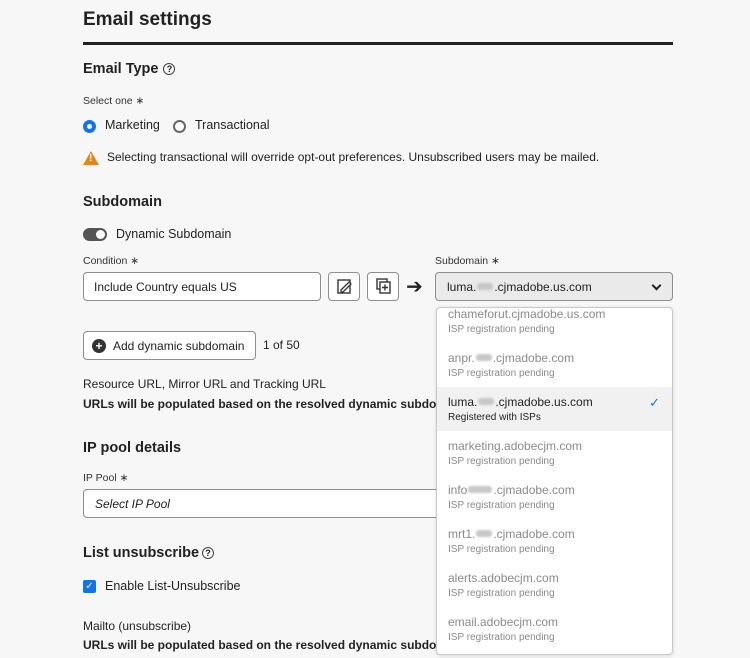 This screenshot has height=658, width=750. What do you see at coordinates (232, 125) in the screenshot?
I see `radio-transactional-label: Transactional` at bounding box center [232, 125].